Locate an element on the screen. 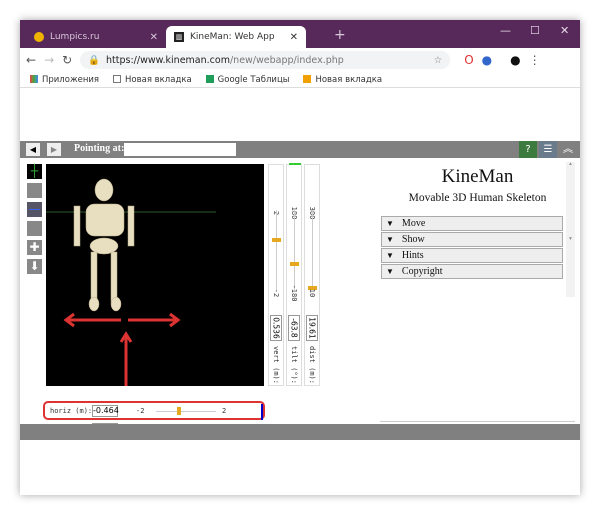  sheets-icon is located at coordinates (209, 79).